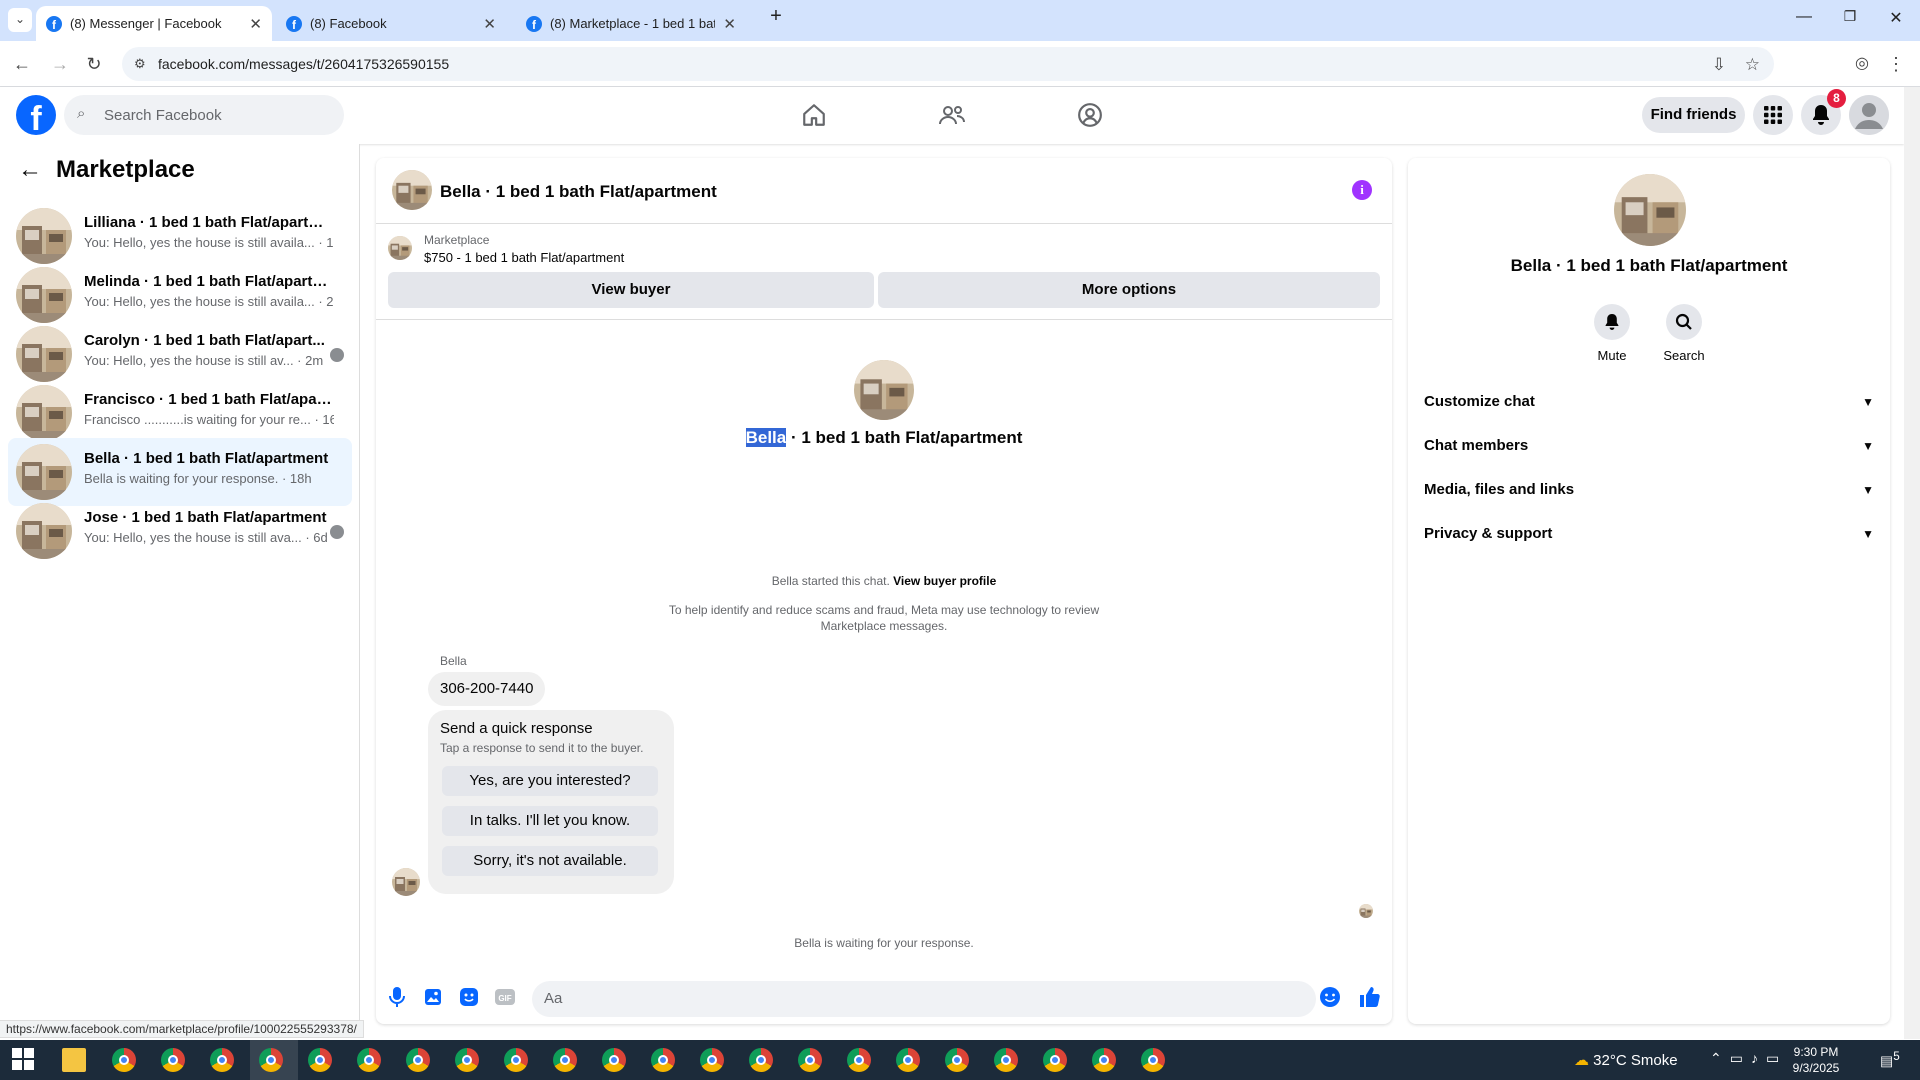 This screenshot has width=1920, height=1080. I want to click on view-buyer-profile-link: View buyer profile, so click(944, 581).